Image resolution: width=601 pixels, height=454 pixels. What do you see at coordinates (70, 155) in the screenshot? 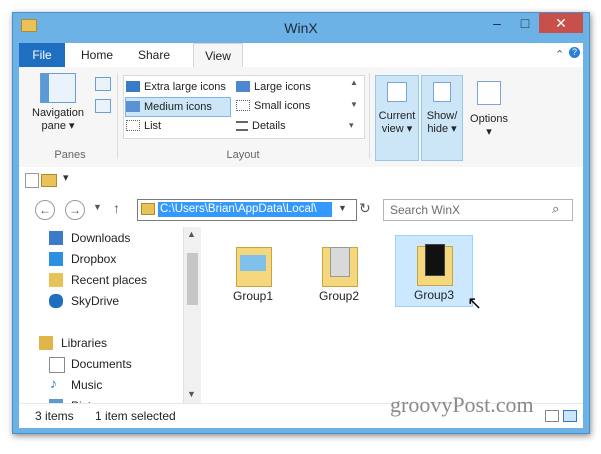
I see `panes-group-label: Panes` at bounding box center [70, 155].